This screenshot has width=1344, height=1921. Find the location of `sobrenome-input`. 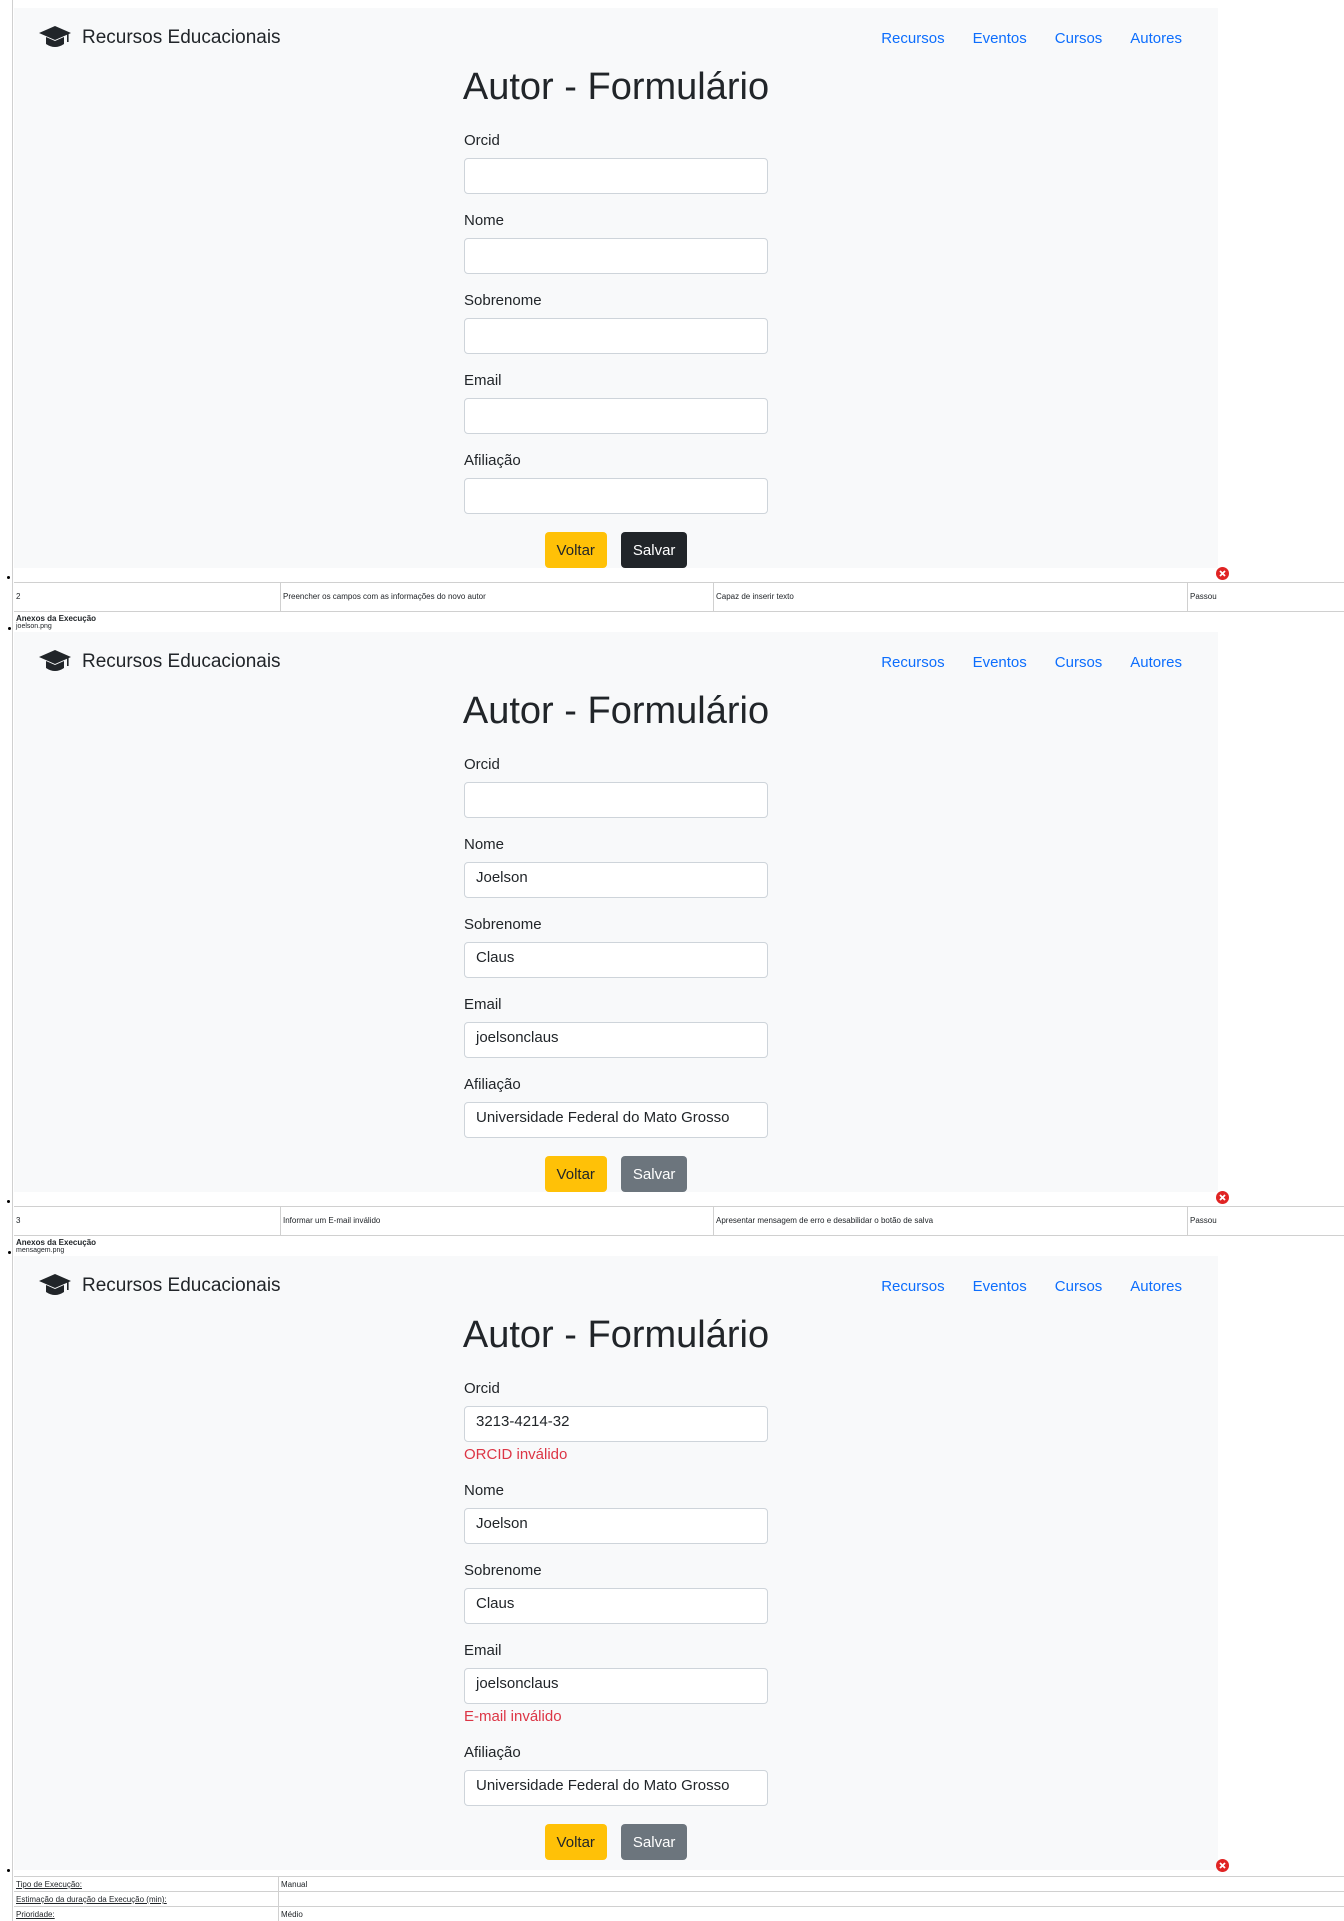

sobrenome-input is located at coordinates (616, 336).